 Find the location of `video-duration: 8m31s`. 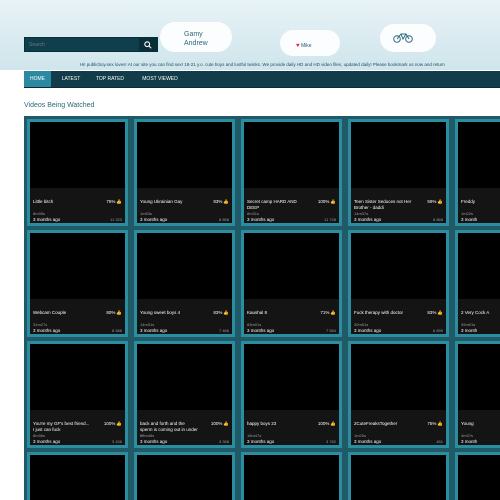

video-duration: 8m31s is located at coordinates (253, 213).